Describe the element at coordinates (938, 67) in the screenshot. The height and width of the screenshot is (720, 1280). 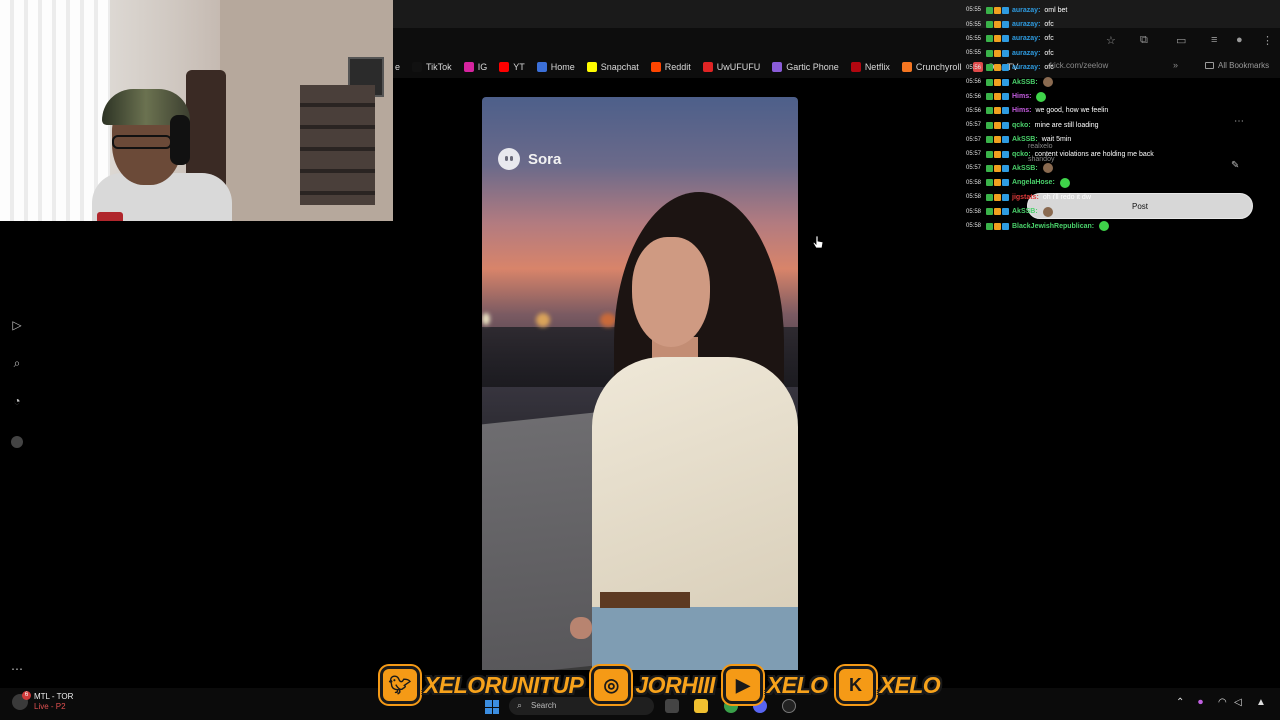
I see `bookmark-label: Crunchyroll` at that location.